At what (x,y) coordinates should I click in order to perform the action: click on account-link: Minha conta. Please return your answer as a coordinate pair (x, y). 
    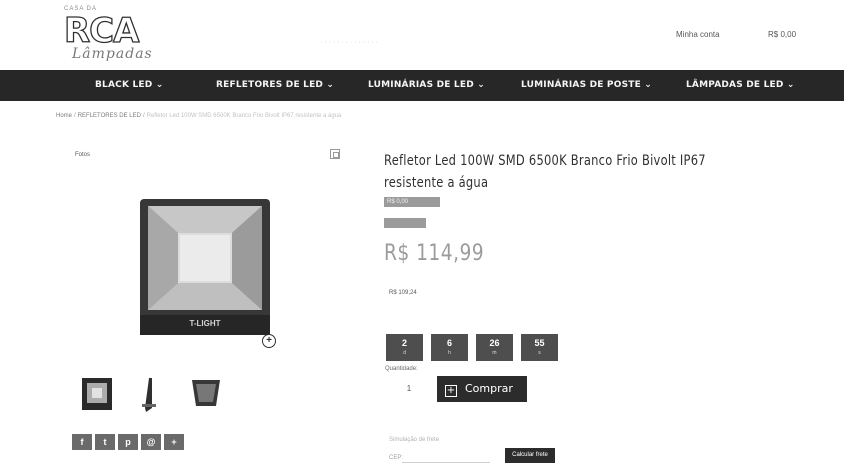
    Looking at the image, I should click on (698, 34).